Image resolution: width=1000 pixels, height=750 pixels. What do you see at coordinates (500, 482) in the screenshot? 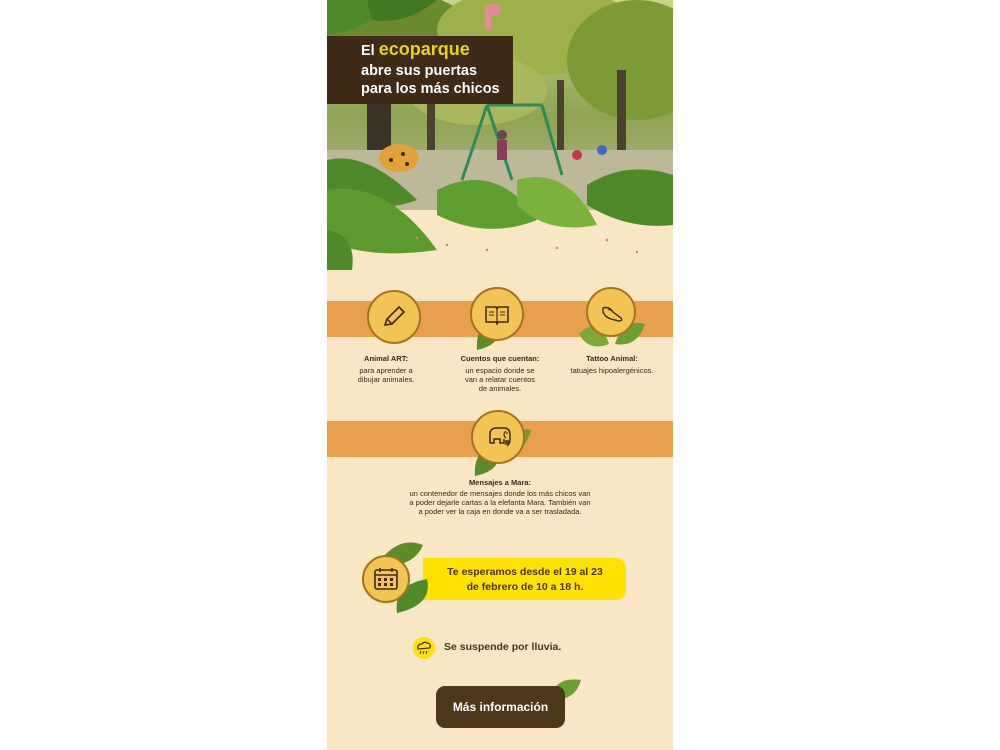
I see `activity-title: Mensajes a Mara:` at bounding box center [500, 482].